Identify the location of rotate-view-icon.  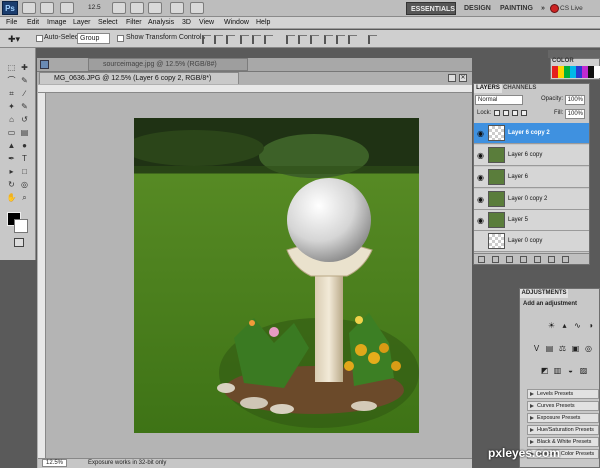
(155, 8).